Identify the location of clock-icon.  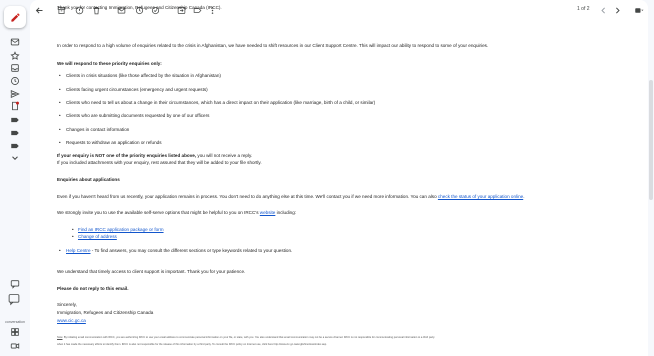
(15, 81).